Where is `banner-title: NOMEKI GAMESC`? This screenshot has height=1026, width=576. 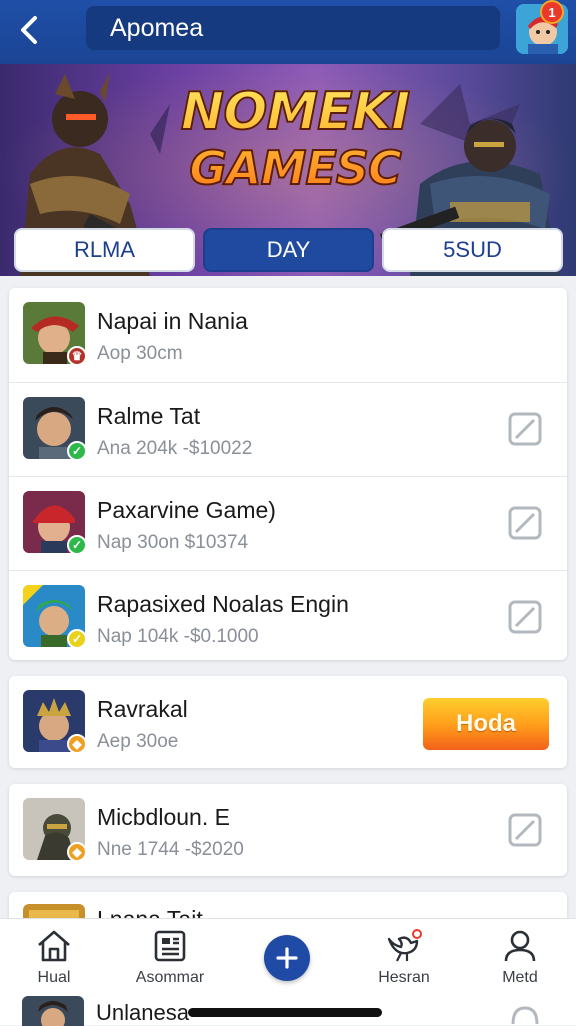 banner-title: NOMEKI GAMESC is located at coordinates (295, 139).